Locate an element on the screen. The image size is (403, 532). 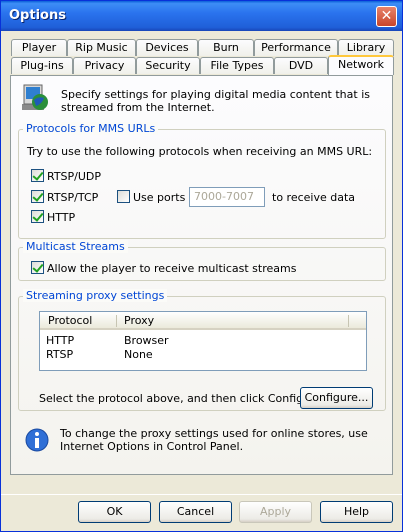
window-title: Options is located at coordinates (37, 15).